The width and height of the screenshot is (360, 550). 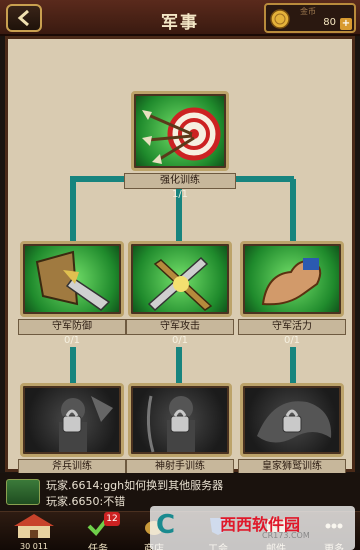 What do you see at coordinates (180, 18) in the screenshot?
I see `top-bar: 军事 金币 80 +` at bounding box center [180, 18].